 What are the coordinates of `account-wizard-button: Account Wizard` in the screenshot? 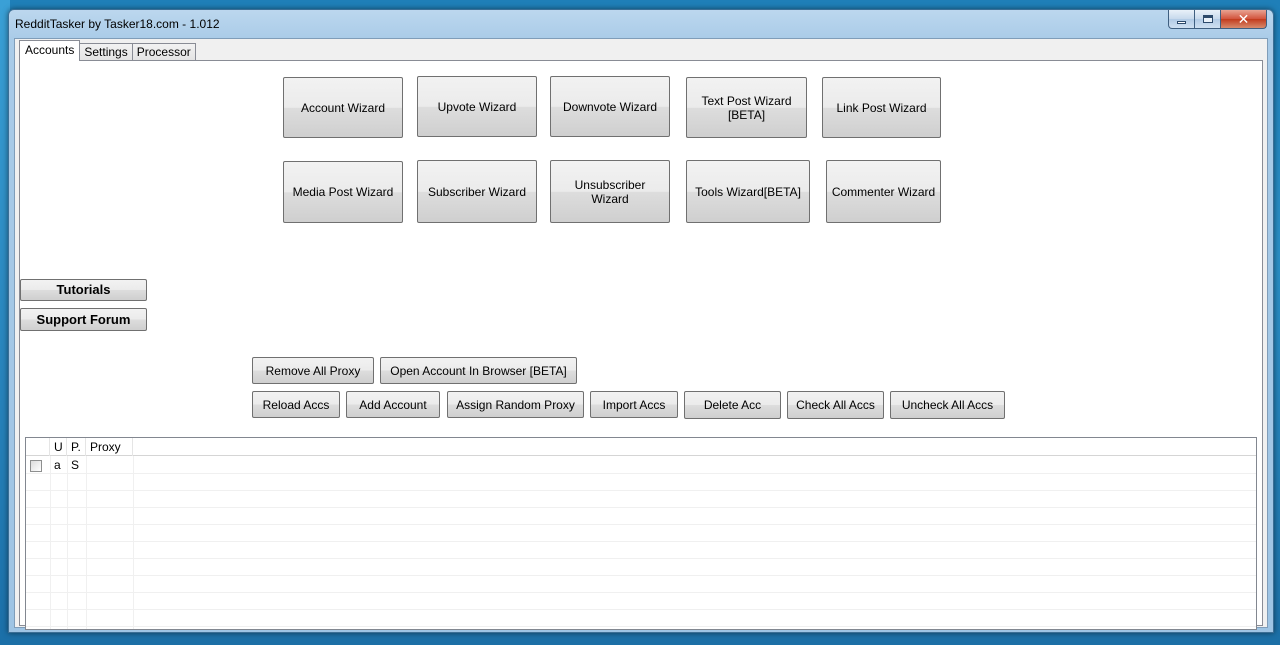 It's located at (343, 107).